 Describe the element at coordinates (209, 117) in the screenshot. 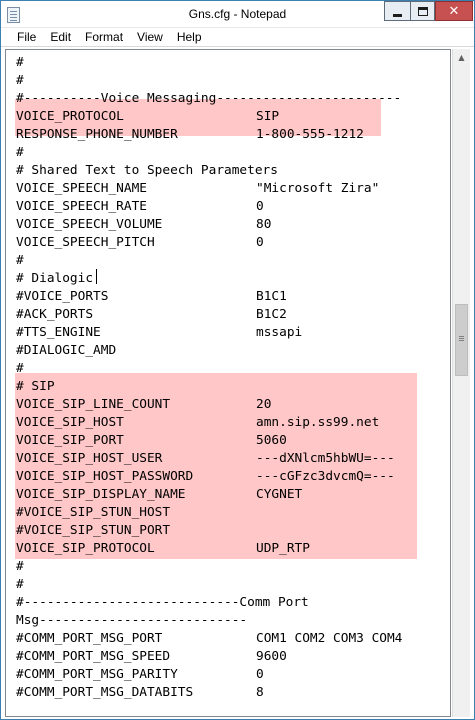

I see `text-line: VOICE_PROTOCOL SIP` at that location.